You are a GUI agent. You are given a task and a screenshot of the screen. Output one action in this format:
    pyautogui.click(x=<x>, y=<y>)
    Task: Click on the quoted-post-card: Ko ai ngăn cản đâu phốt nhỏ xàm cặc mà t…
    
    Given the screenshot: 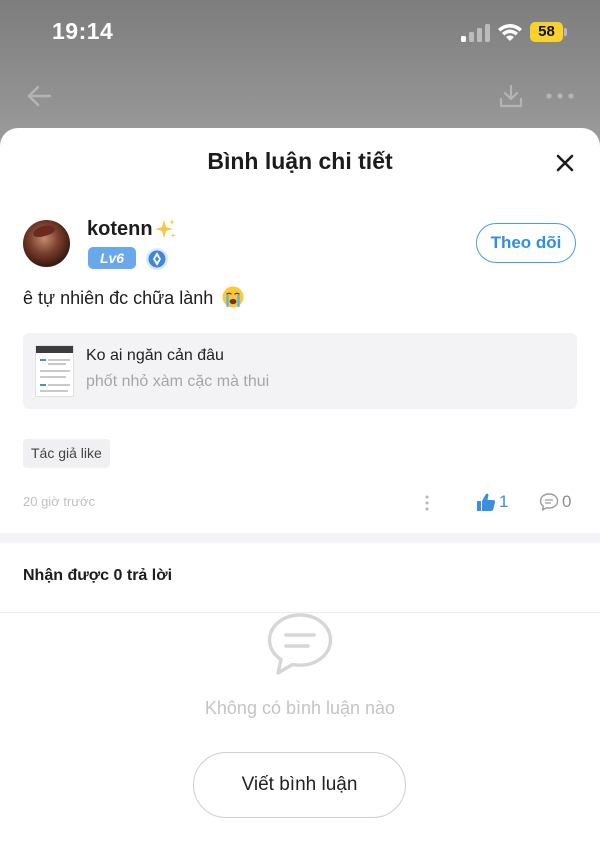 What is the action you would take?
    pyautogui.click(x=300, y=371)
    